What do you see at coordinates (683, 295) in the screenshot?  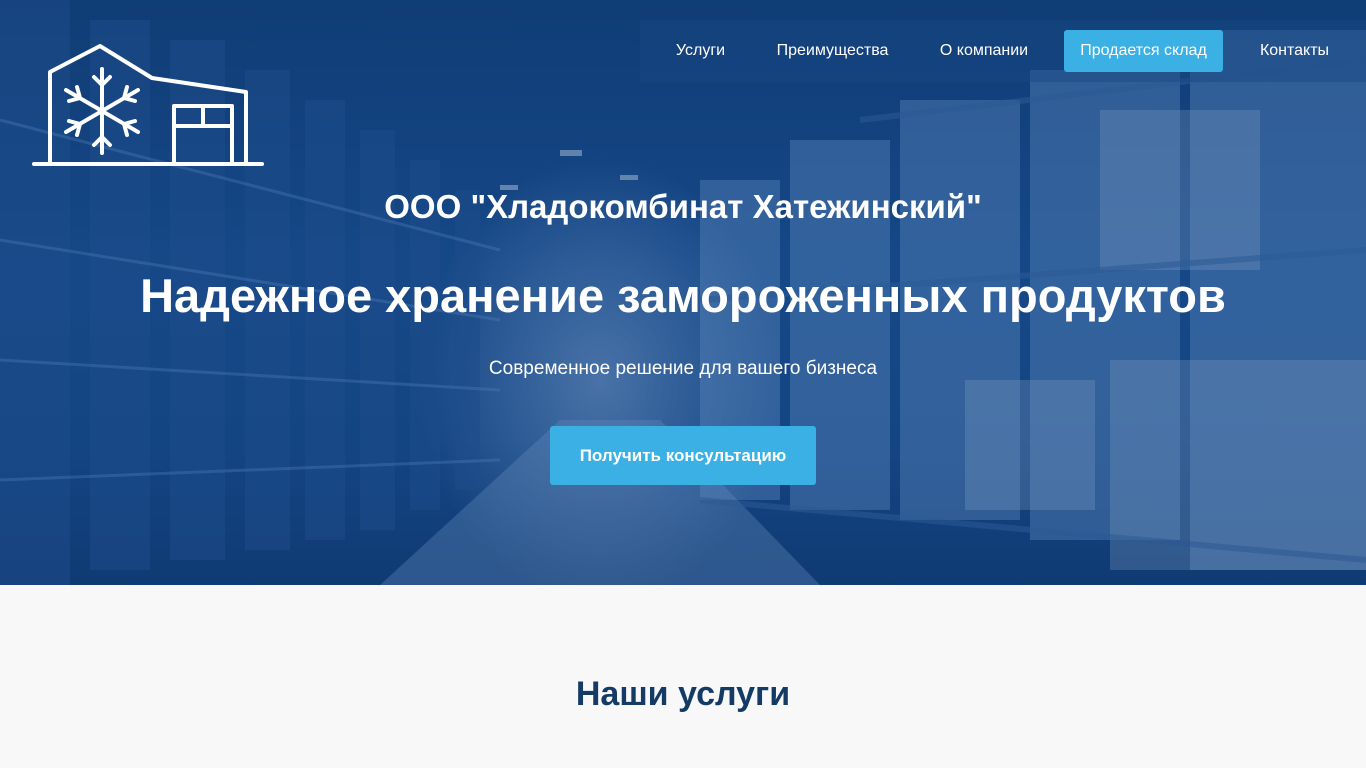 I see `hero-title: Надежное хранение замороженных продуктов` at bounding box center [683, 295].